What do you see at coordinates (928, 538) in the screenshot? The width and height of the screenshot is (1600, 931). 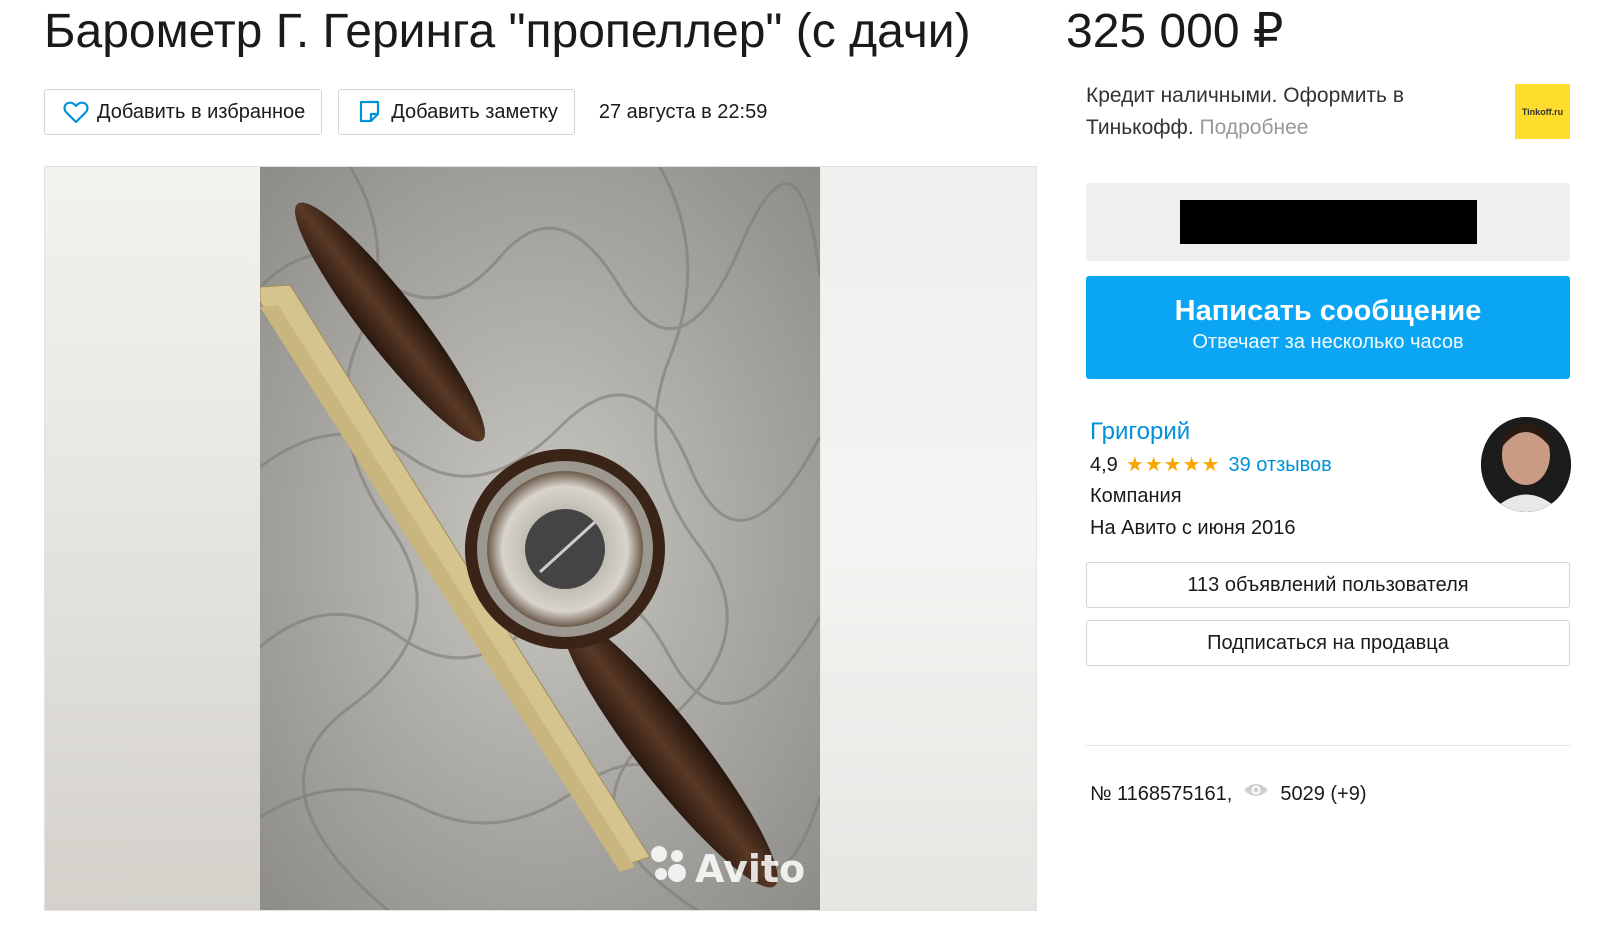 I see `gallery-blur-right` at bounding box center [928, 538].